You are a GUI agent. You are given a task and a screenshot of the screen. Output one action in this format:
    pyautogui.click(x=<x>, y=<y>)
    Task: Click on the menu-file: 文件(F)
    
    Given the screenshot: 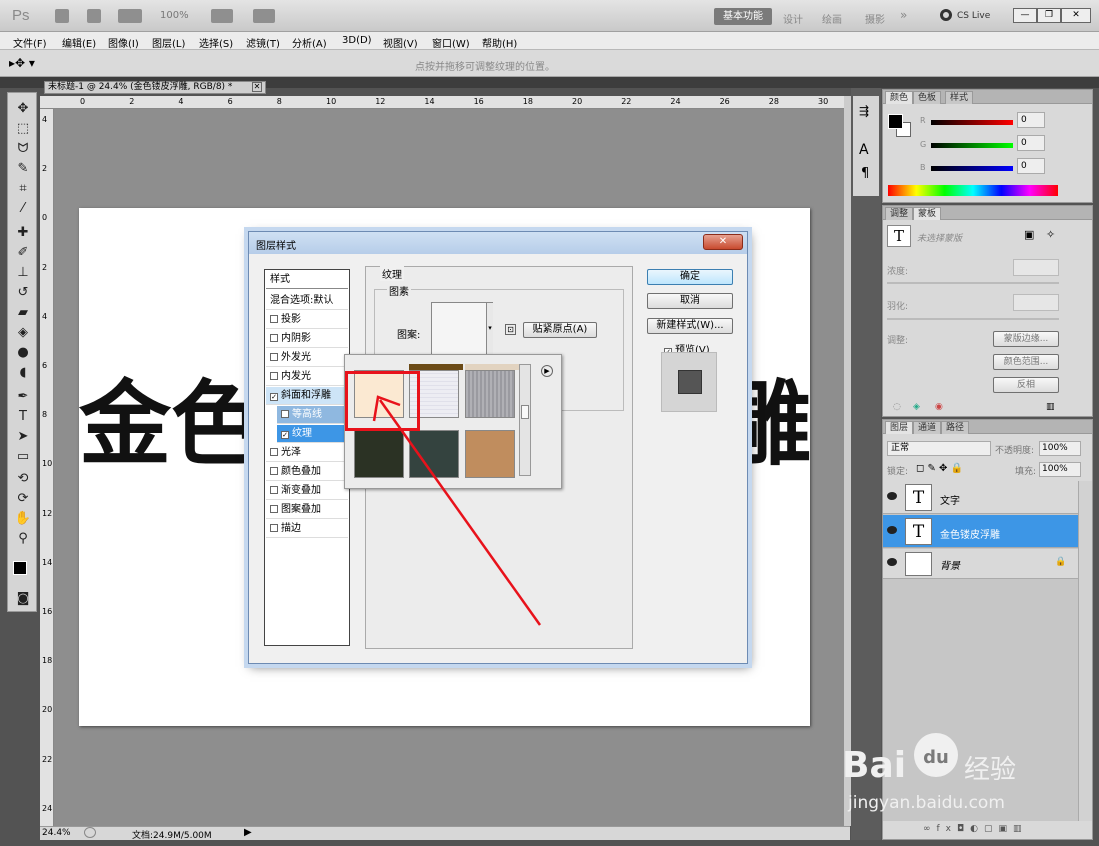 What is the action you would take?
    pyautogui.click(x=30, y=42)
    